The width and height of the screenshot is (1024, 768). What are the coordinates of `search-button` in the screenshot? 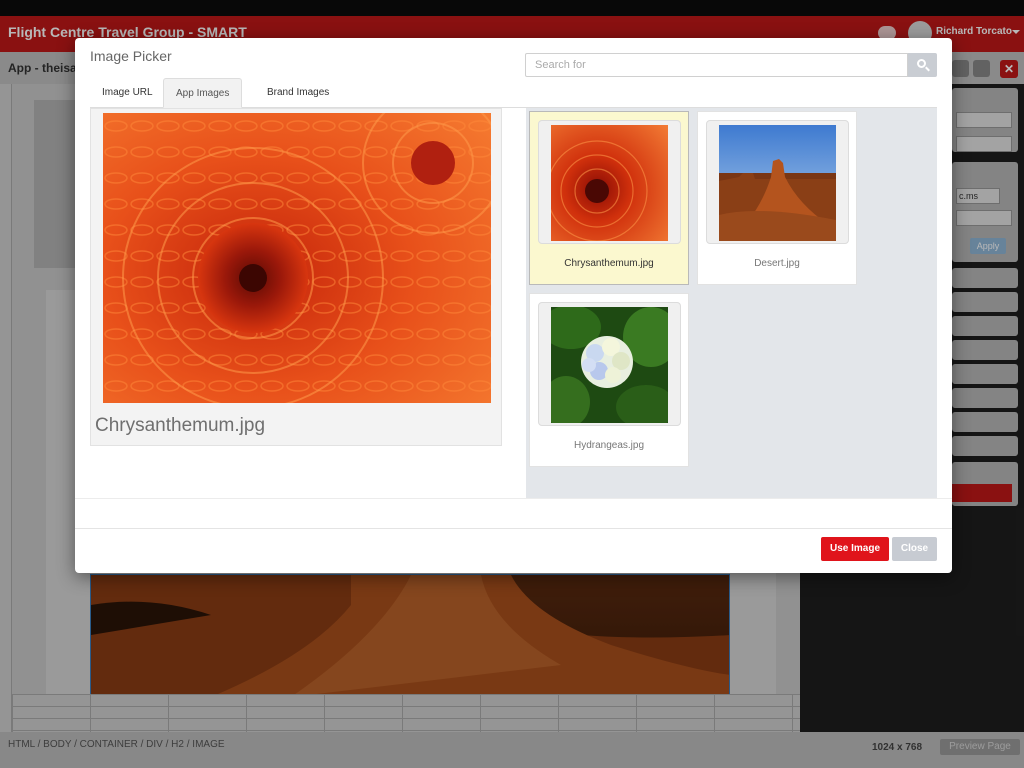 It's located at (922, 65).